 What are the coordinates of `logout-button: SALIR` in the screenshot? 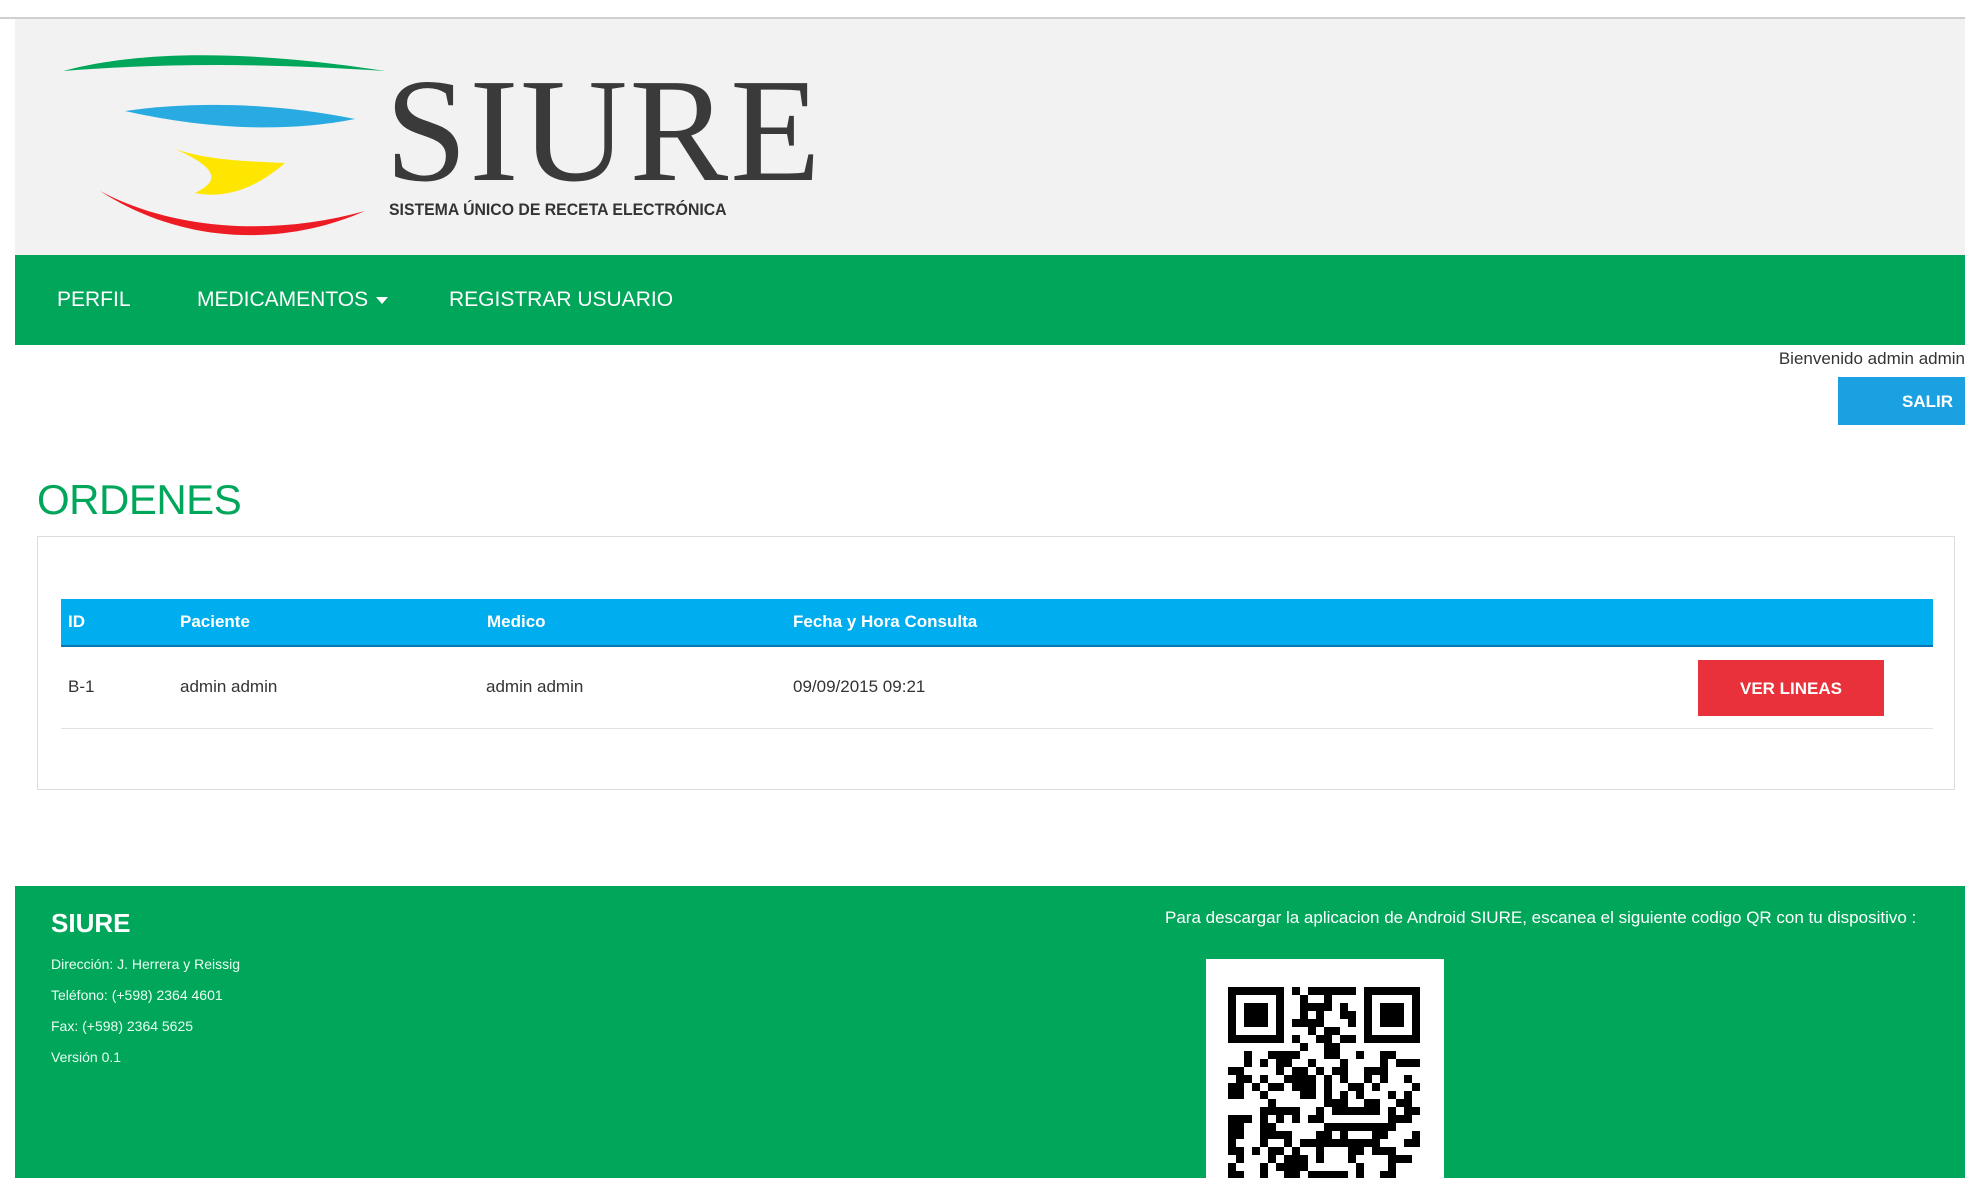 It's located at (1901, 401).